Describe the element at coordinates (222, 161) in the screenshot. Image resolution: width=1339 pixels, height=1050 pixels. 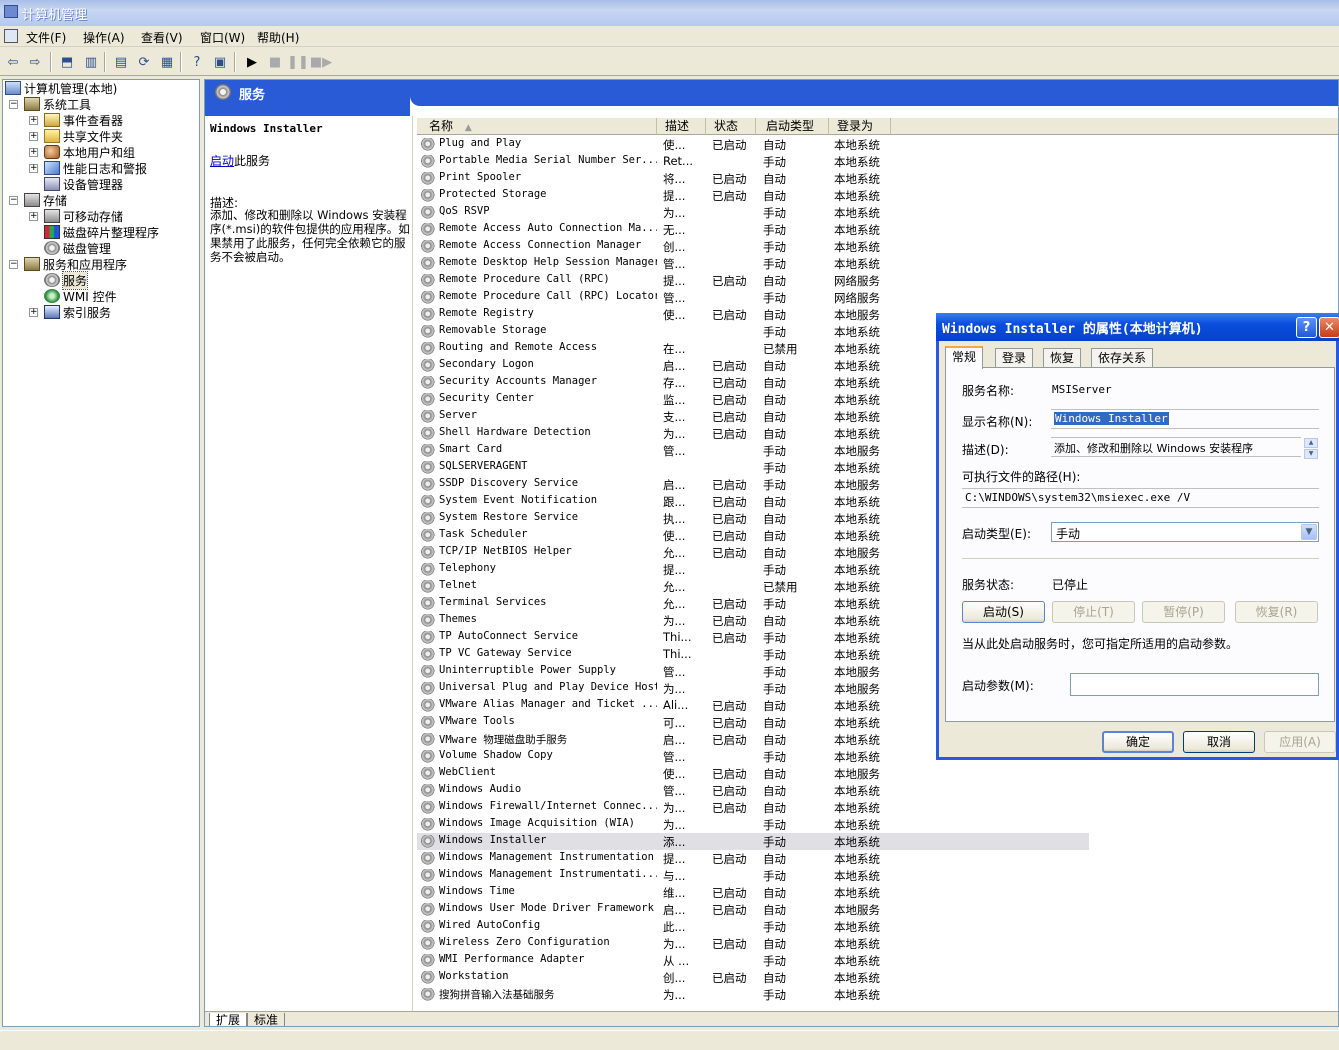
I see `start-service-link: 启动` at that location.